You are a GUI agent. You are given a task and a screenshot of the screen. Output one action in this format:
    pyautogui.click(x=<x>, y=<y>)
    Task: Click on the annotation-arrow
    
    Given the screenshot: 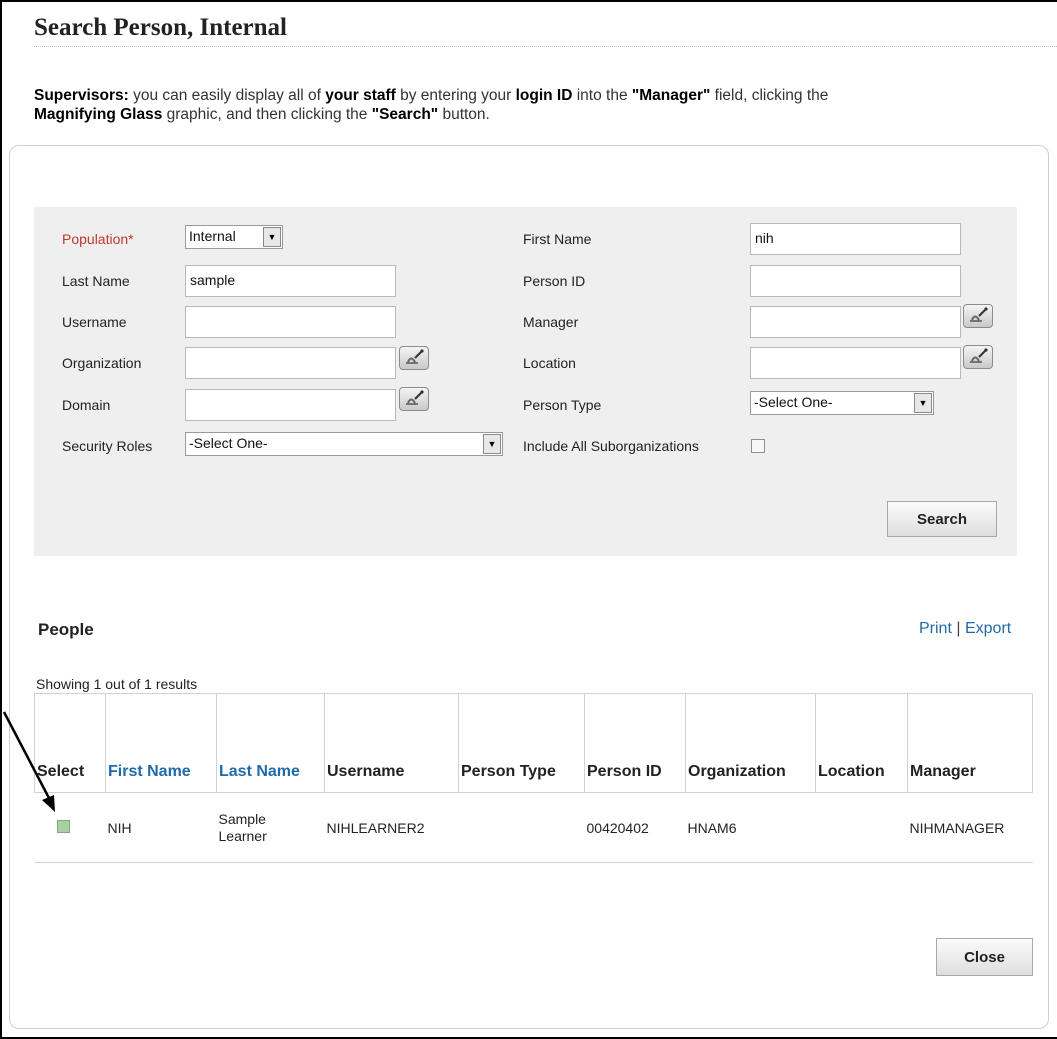 What is the action you would take?
    pyautogui.click(x=28, y=761)
    